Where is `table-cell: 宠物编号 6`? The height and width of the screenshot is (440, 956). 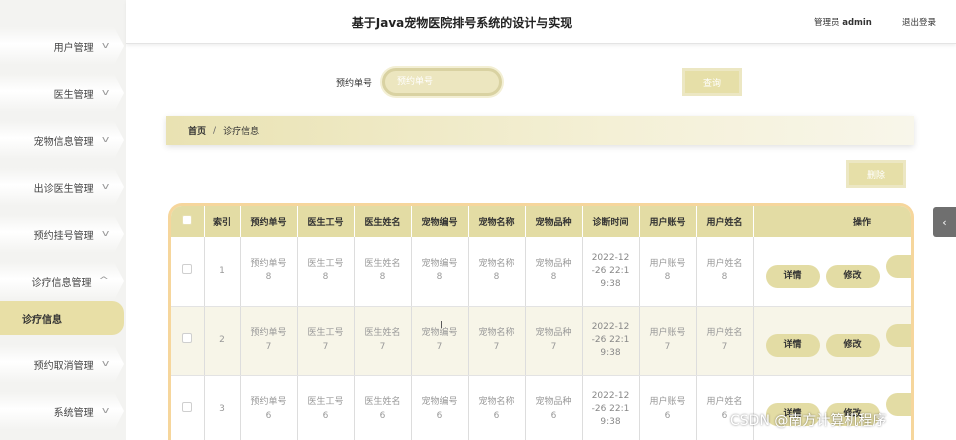
table-cell: 宠物编号 6 is located at coordinates (440, 407).